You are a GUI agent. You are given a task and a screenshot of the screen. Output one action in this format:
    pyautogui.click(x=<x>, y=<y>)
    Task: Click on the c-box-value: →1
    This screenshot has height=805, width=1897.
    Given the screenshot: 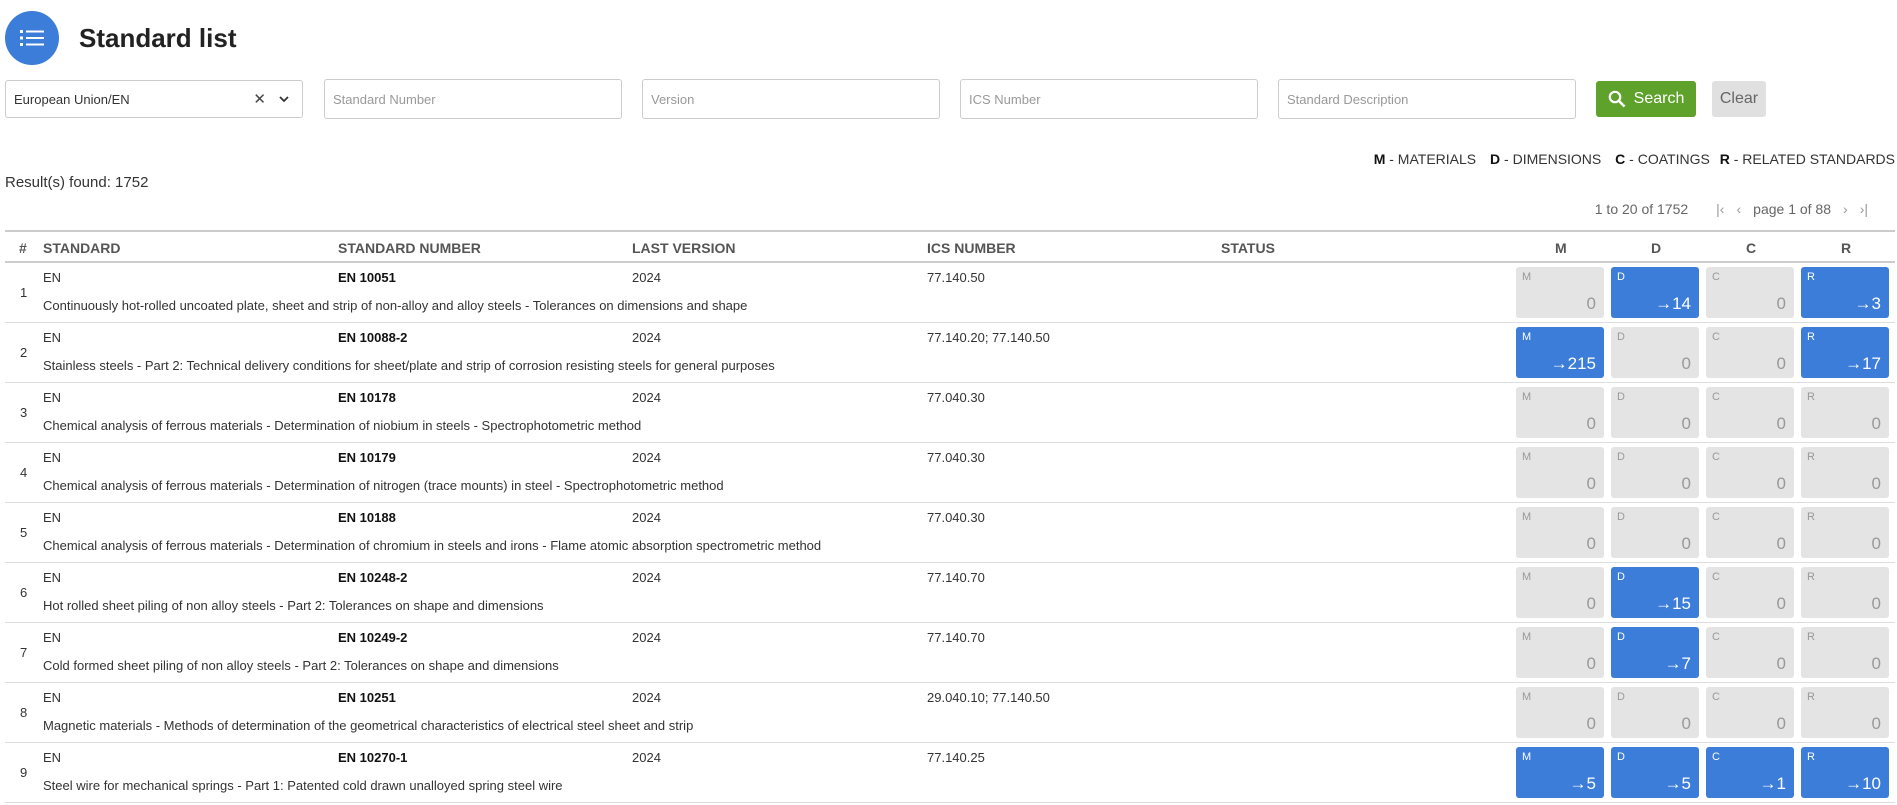 What is the action you would take?
    pyautogui.click(x=1772, y=783)
    